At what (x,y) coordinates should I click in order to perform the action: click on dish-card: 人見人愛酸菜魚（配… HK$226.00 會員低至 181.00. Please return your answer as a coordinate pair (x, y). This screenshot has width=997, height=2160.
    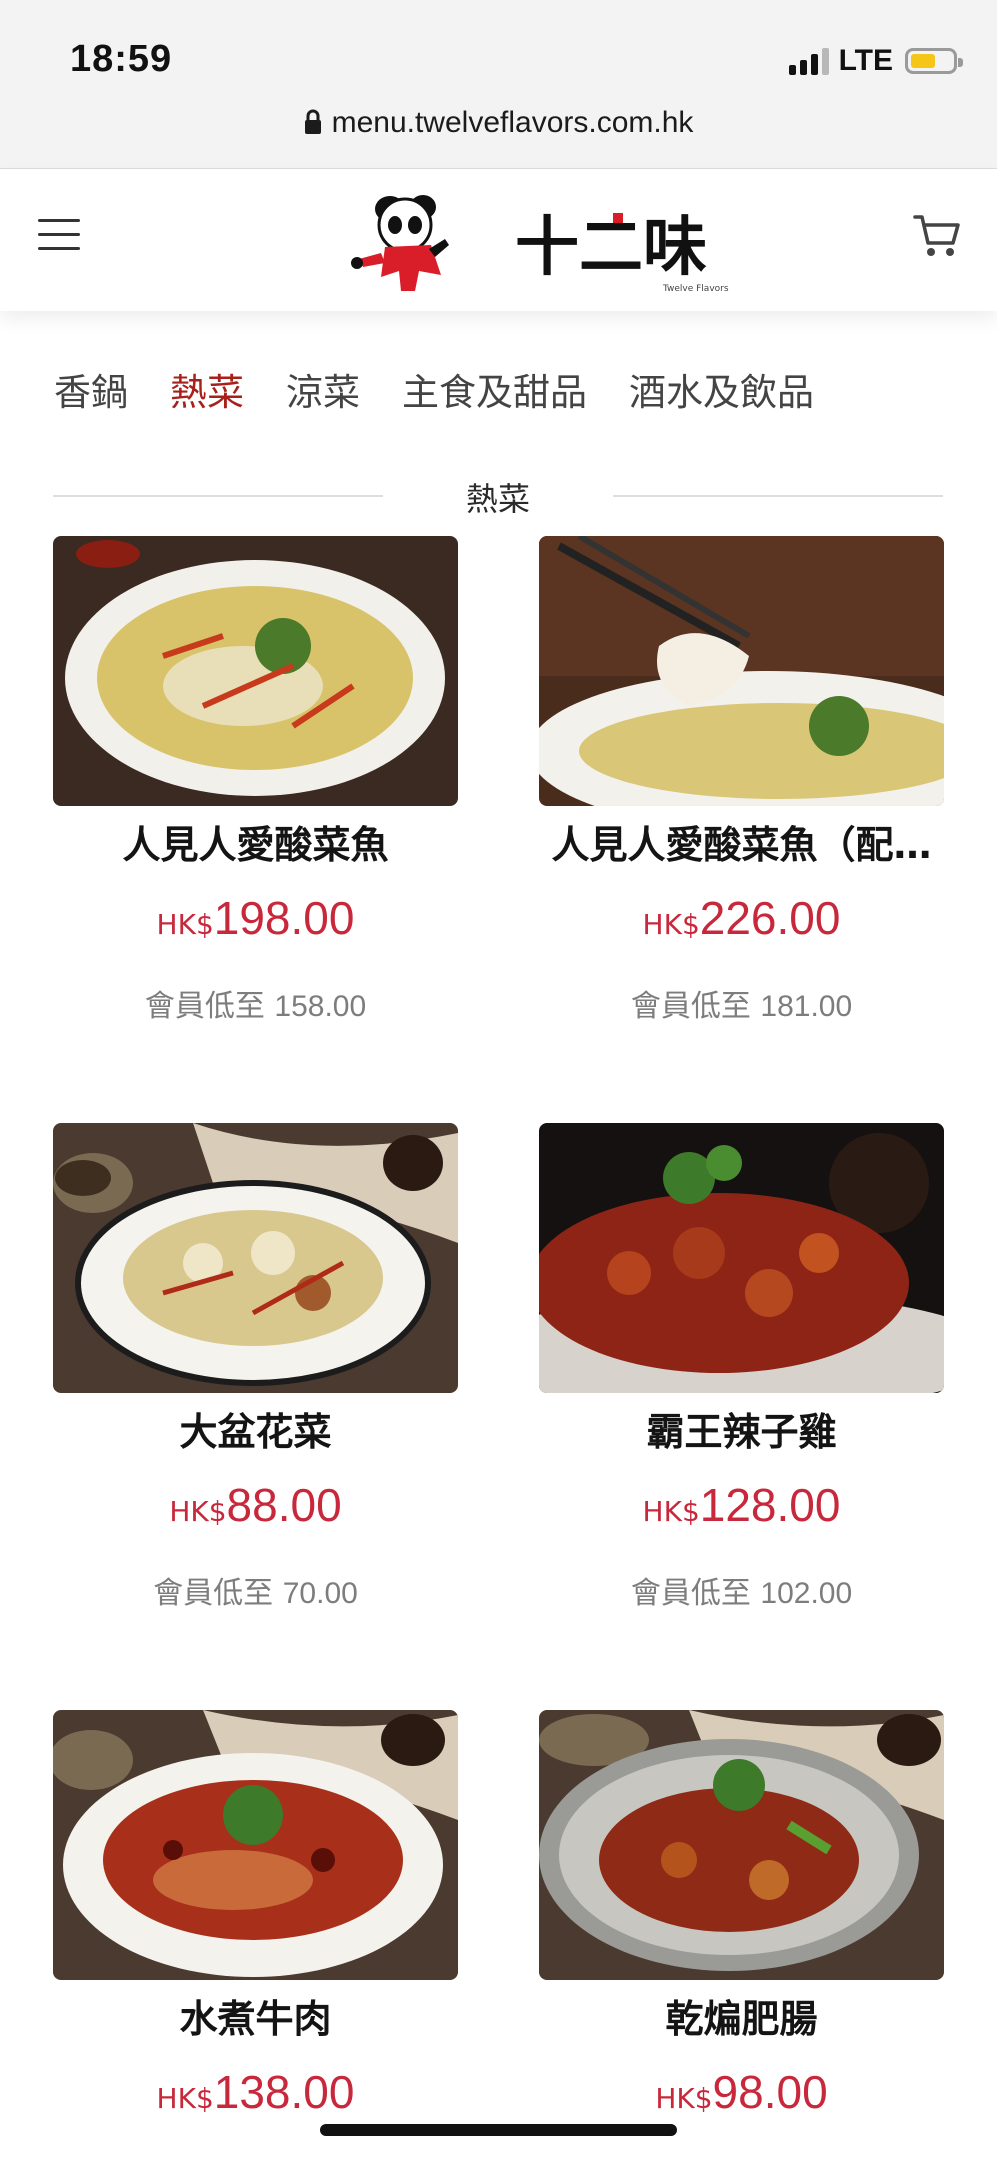
    Looking at the image, I should click on (741, 780).